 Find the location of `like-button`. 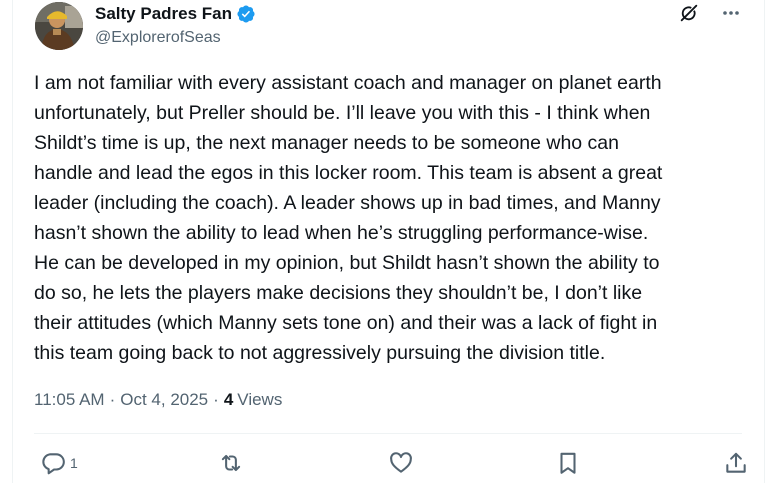

like-button is located at coordinates (401, 463).